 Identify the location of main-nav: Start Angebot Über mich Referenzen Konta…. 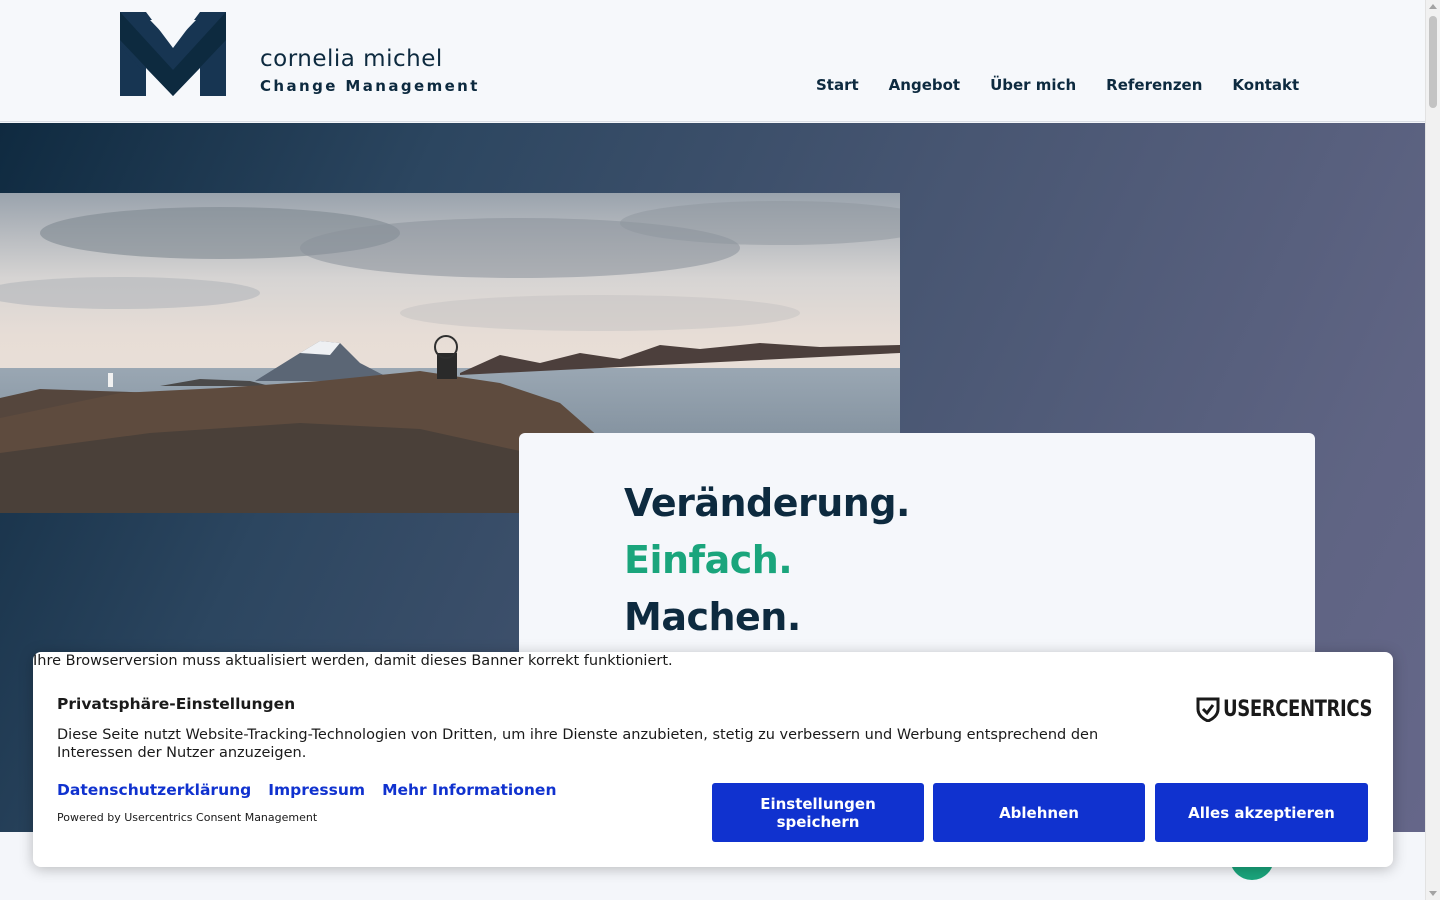
(1057, 85).